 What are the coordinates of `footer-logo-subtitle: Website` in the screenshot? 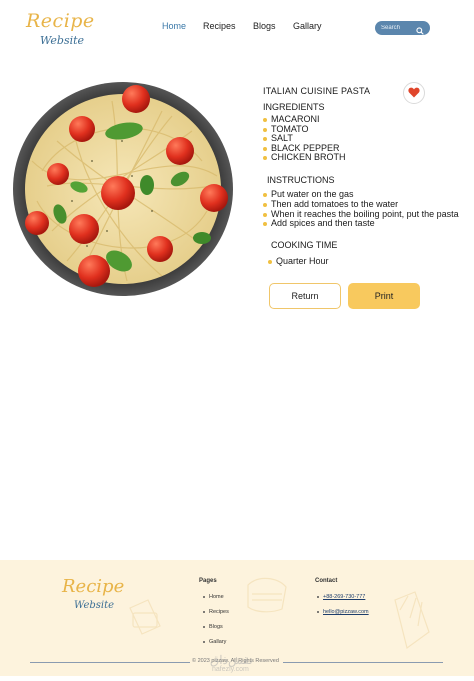 It's located at (94, 605).